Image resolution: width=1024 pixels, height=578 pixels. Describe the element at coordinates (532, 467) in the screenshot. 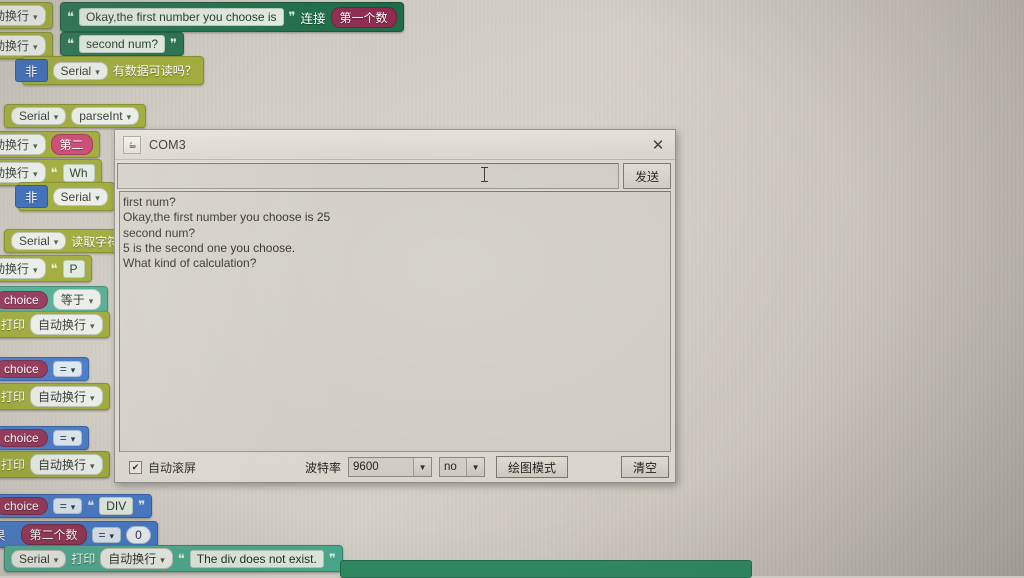

I see `plot-mode-button: 绘图模式` at that location.